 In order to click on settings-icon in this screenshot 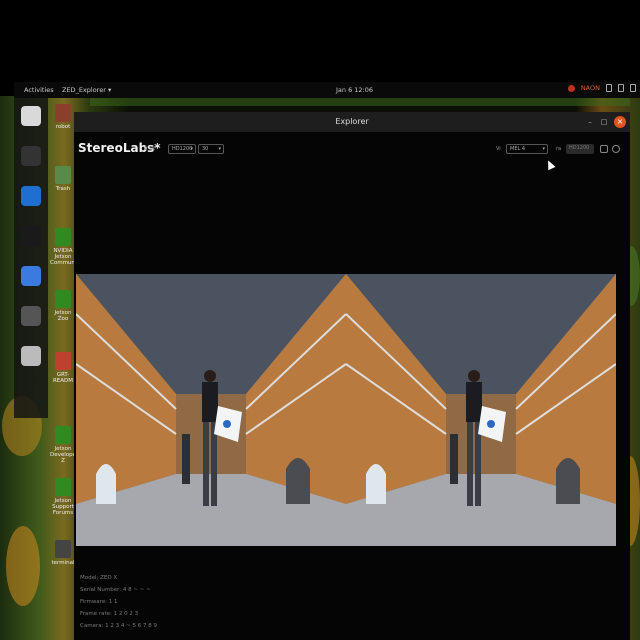, I will do `click(616, 149)`.